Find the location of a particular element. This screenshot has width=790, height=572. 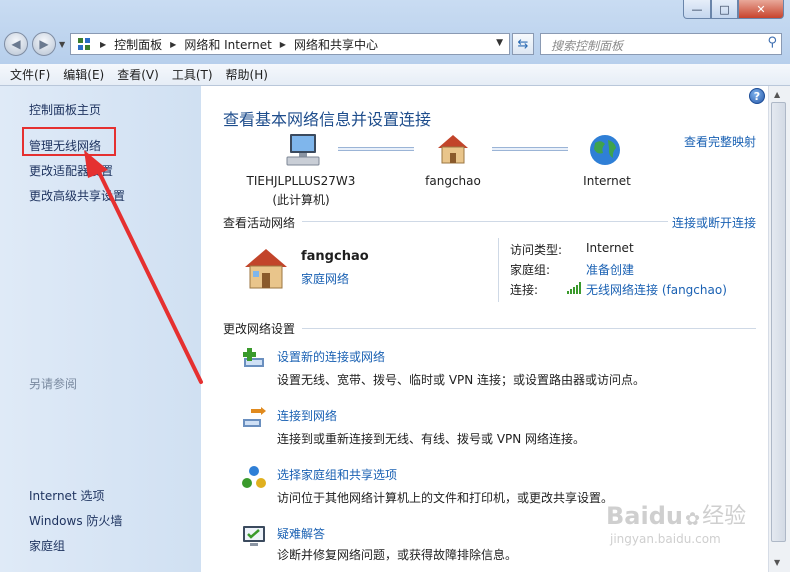

refresh-button: ⇆ is located at coordinates (523, 44).